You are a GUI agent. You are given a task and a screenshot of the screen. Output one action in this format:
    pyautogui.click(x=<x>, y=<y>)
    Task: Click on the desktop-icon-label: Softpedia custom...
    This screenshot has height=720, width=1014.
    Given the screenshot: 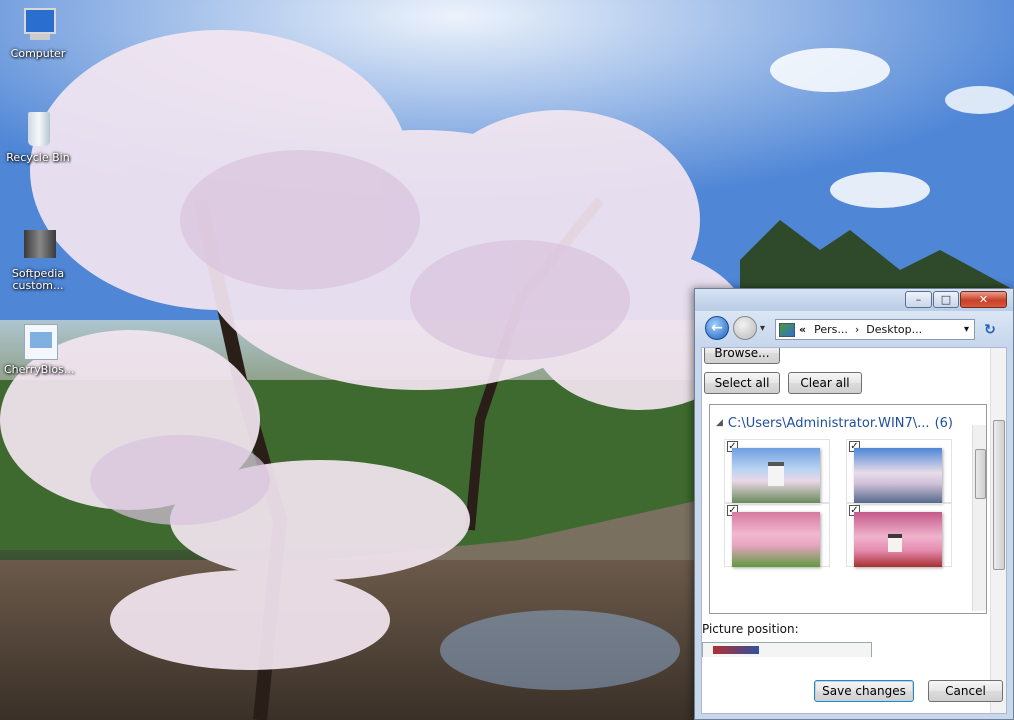 What is the action you would take?
    pyautogui.click(x=38, y=279)
    